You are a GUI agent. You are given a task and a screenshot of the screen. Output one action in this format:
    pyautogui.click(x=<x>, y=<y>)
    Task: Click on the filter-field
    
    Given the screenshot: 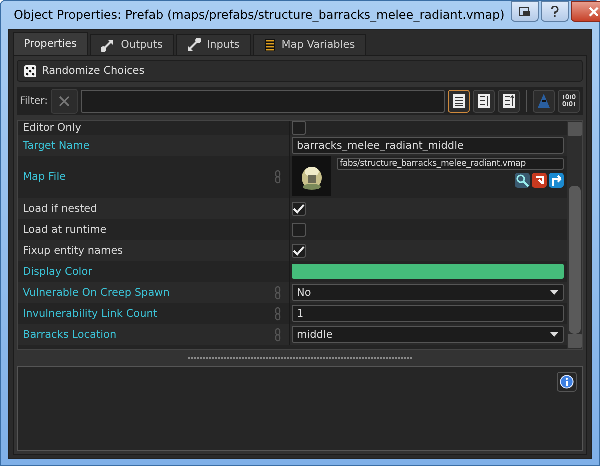 What is the action you would take?
    pyautogui.click(x=262, y=101)
    